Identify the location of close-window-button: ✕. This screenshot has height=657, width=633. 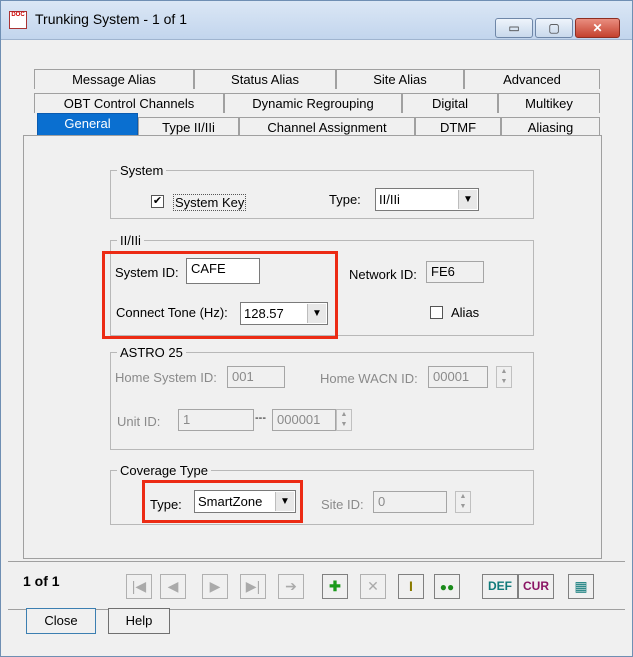
(597, 28).